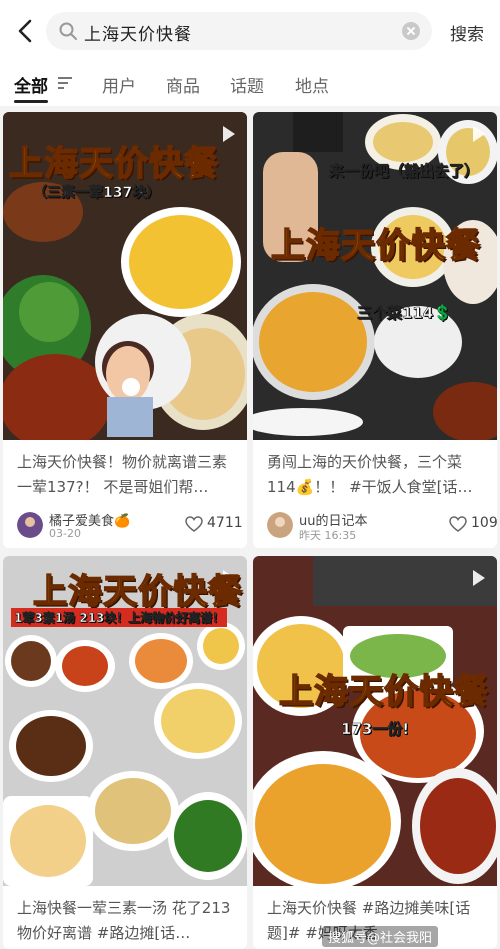  Describe the element at coordinates (405, 313) in the screenshot. I see `overlay-note: 三个菜114💲` at that location.